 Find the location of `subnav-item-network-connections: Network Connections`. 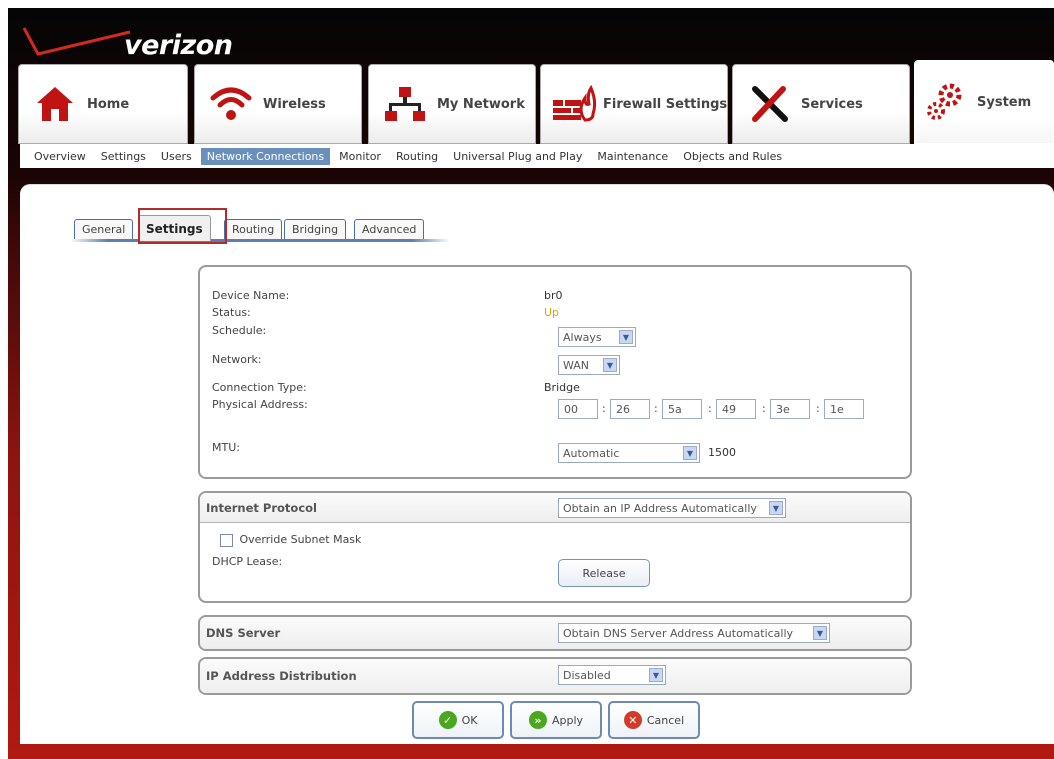

subnav-item-network-connections: Network Connections is located at coordinates (265, 156).